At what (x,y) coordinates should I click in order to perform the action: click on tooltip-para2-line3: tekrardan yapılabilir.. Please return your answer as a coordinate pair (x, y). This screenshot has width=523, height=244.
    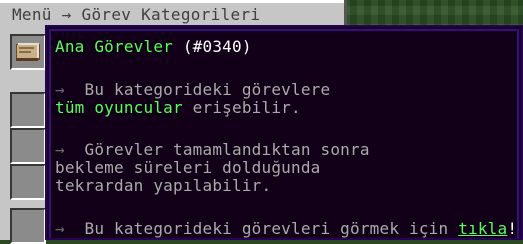
    Looking at the image, I should click on (163, 185).